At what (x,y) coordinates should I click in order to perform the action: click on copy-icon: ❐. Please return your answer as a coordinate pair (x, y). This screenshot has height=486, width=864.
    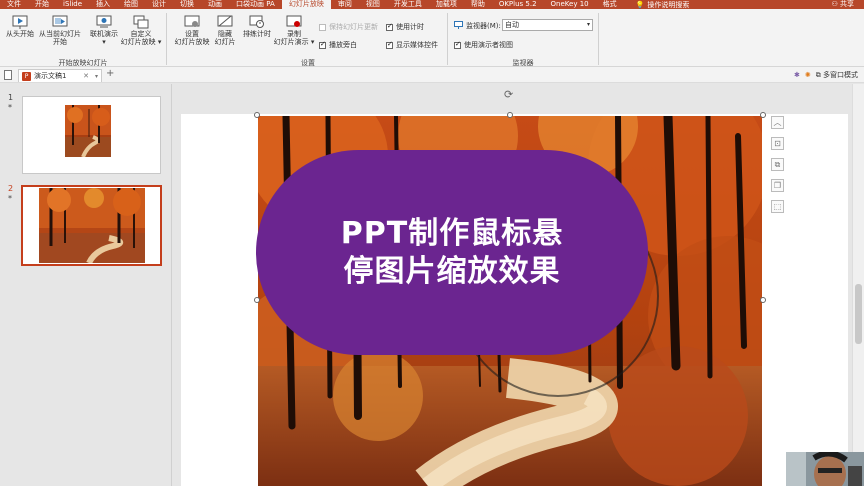
    Looking at the image, I should click on (777, 185).